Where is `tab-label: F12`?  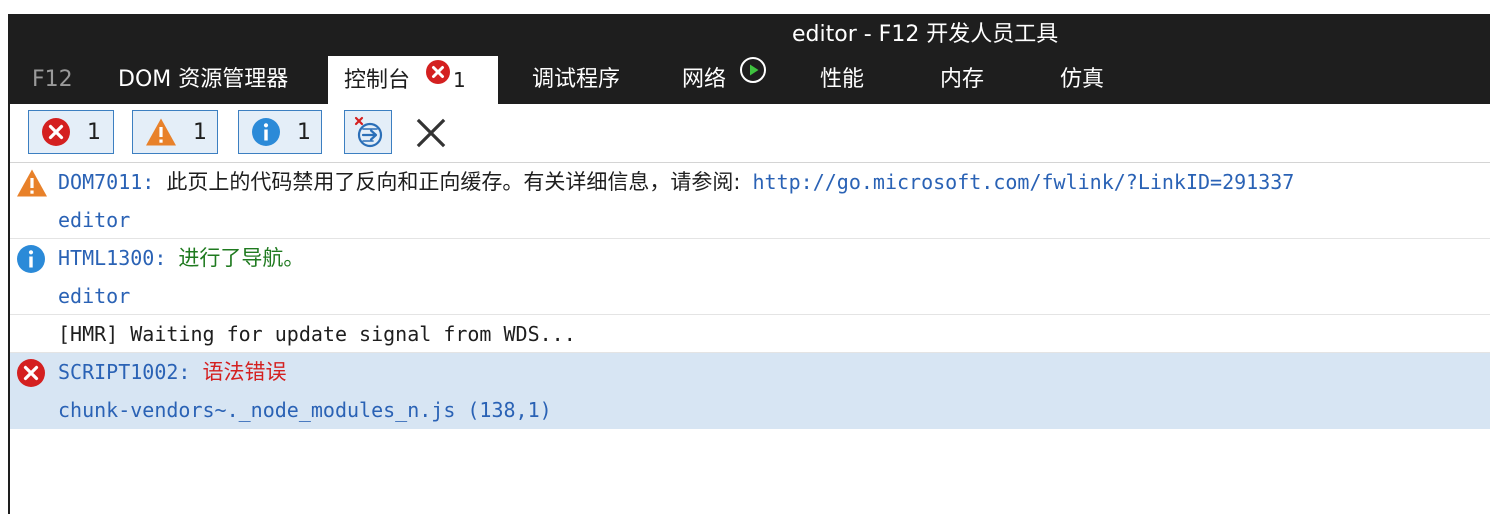 tab-label: F12 is located at coordinates (52, 79).